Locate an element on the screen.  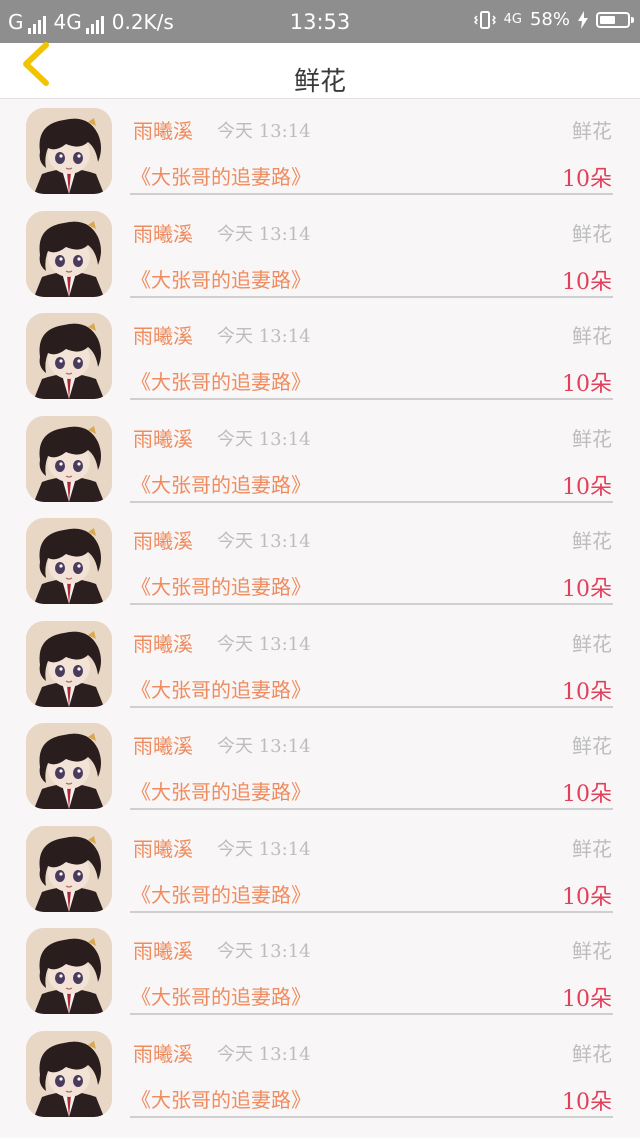
vibrate-icon is located at coordinates (484, 19).